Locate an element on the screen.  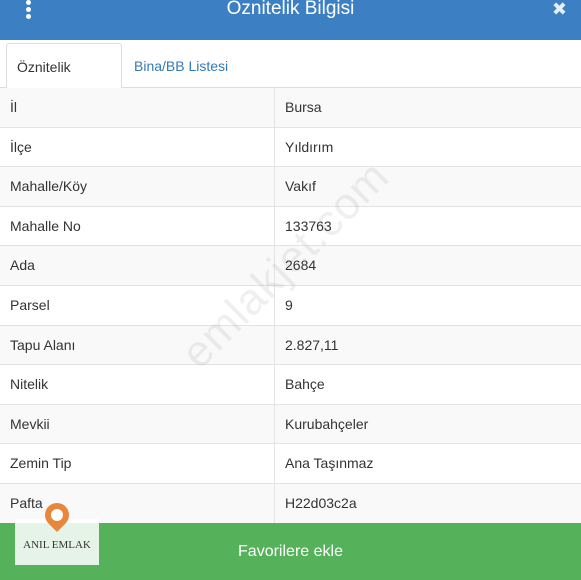
table-row: Mevkii Kurubahçeler is located at coordinates (290, 424).